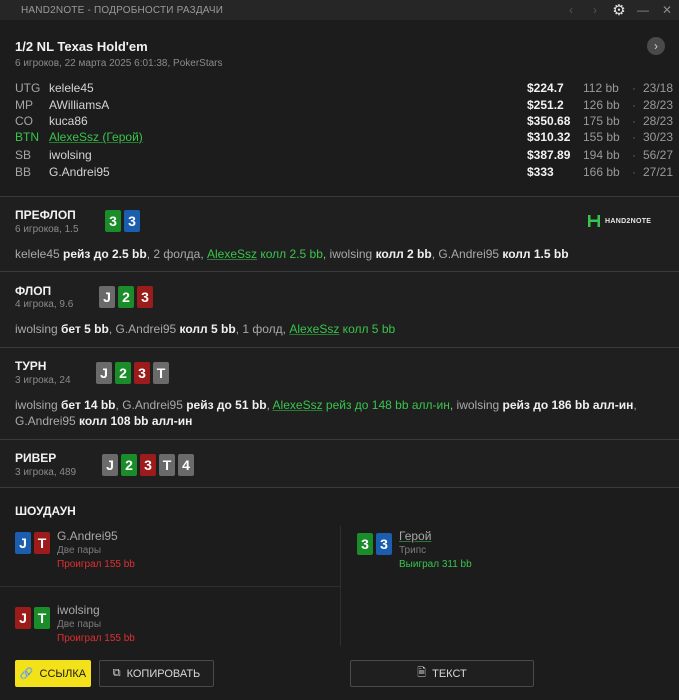  Describe the element at coordinates (47, 229) in the screenshot. I see `street-sub-preflop: 6 игроков, 1.5` at that location.